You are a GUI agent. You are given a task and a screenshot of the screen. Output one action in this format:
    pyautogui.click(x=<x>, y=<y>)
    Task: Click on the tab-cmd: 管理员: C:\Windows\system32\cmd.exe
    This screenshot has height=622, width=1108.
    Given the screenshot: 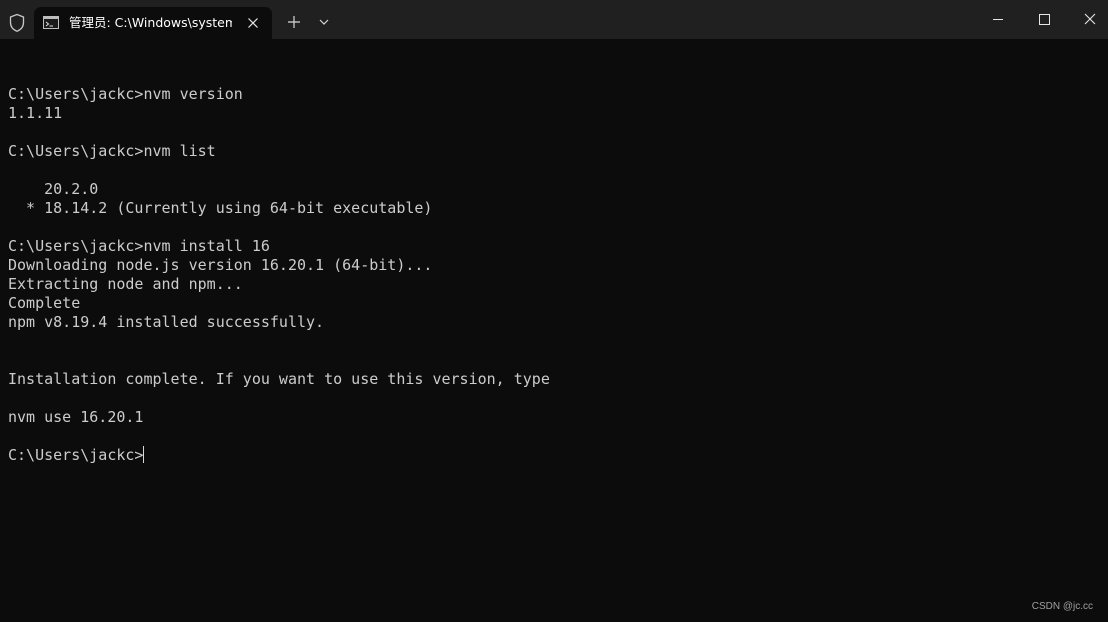 What is the action you would take?
    pyautogui.click(x=153, y=23)
    